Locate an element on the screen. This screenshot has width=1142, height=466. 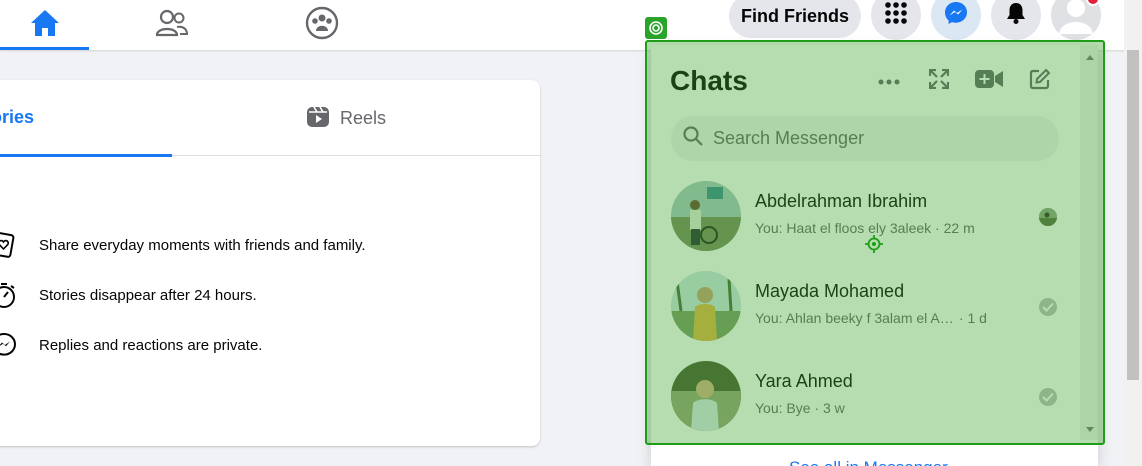
stories-info-disappear: Stories disappear after 24 hours. is located at coordinates (128, 295).